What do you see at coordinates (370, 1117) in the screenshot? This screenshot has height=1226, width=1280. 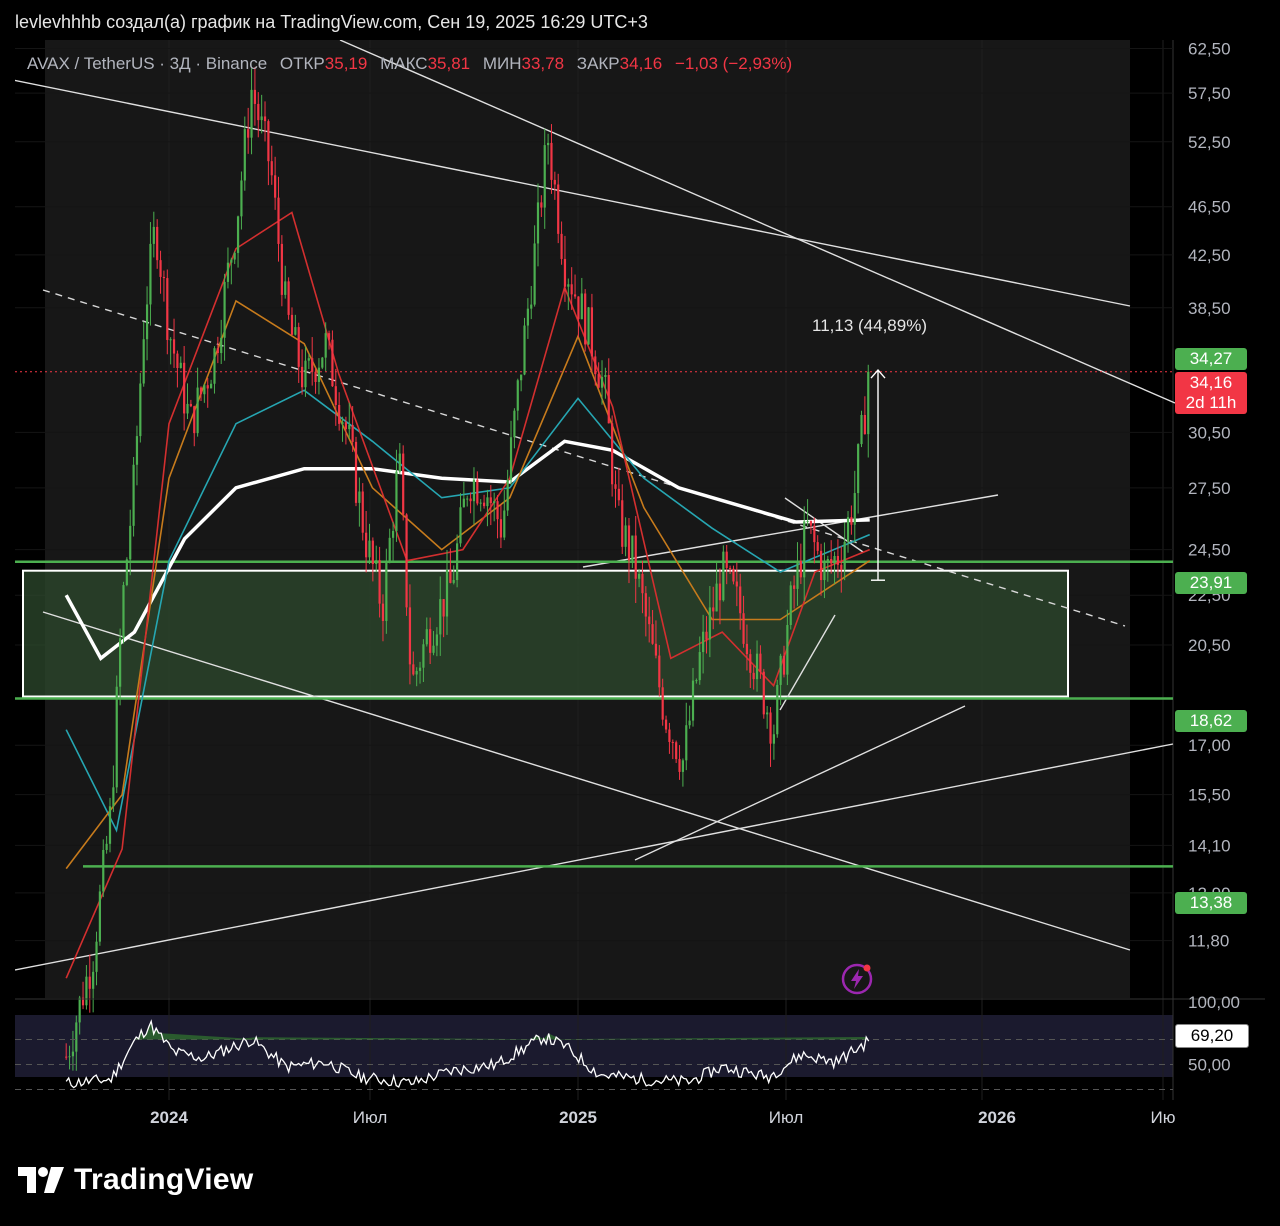 I see `time-axis-label: Июл` at bounding box center [370, 1117].